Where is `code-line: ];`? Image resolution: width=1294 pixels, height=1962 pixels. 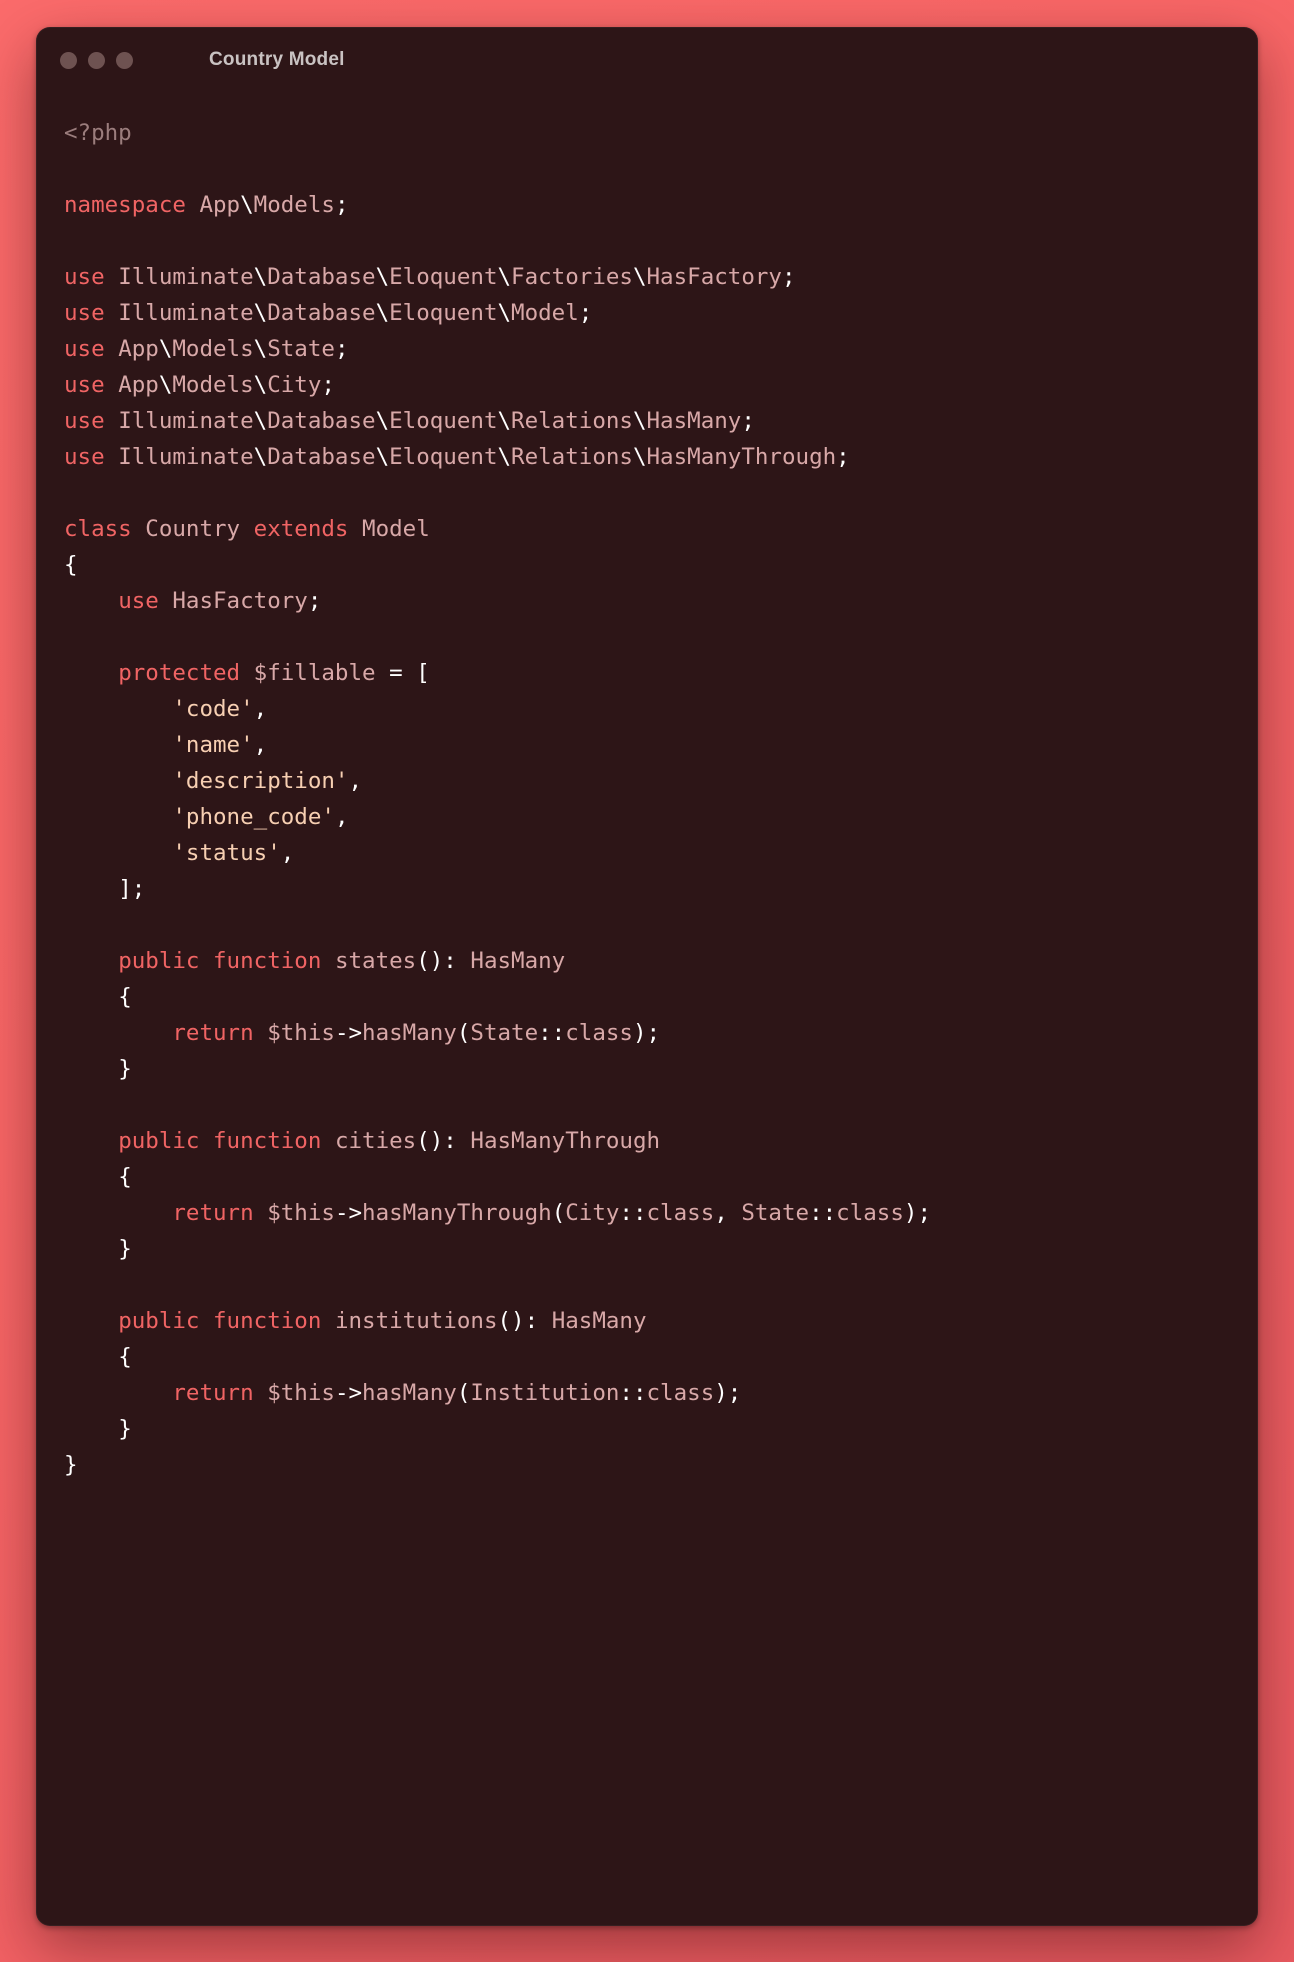 code-line: ]; is located at coordinates (647, 889).